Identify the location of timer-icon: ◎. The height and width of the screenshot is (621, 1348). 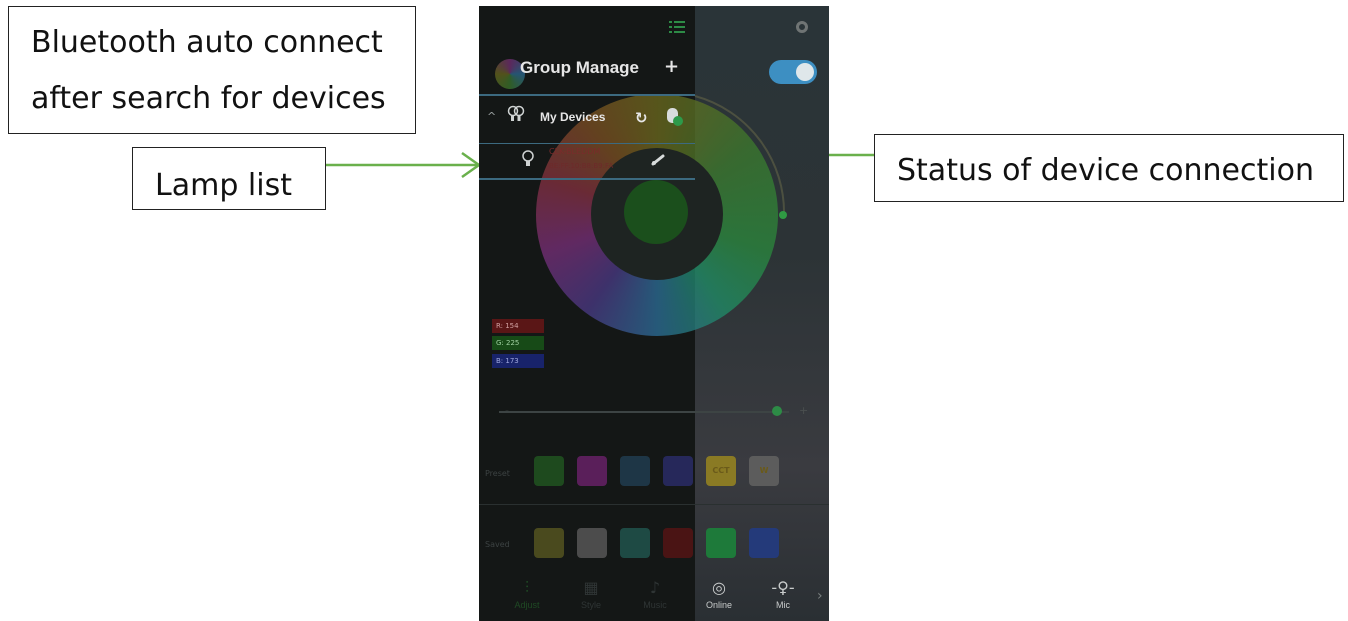
(719, 587).